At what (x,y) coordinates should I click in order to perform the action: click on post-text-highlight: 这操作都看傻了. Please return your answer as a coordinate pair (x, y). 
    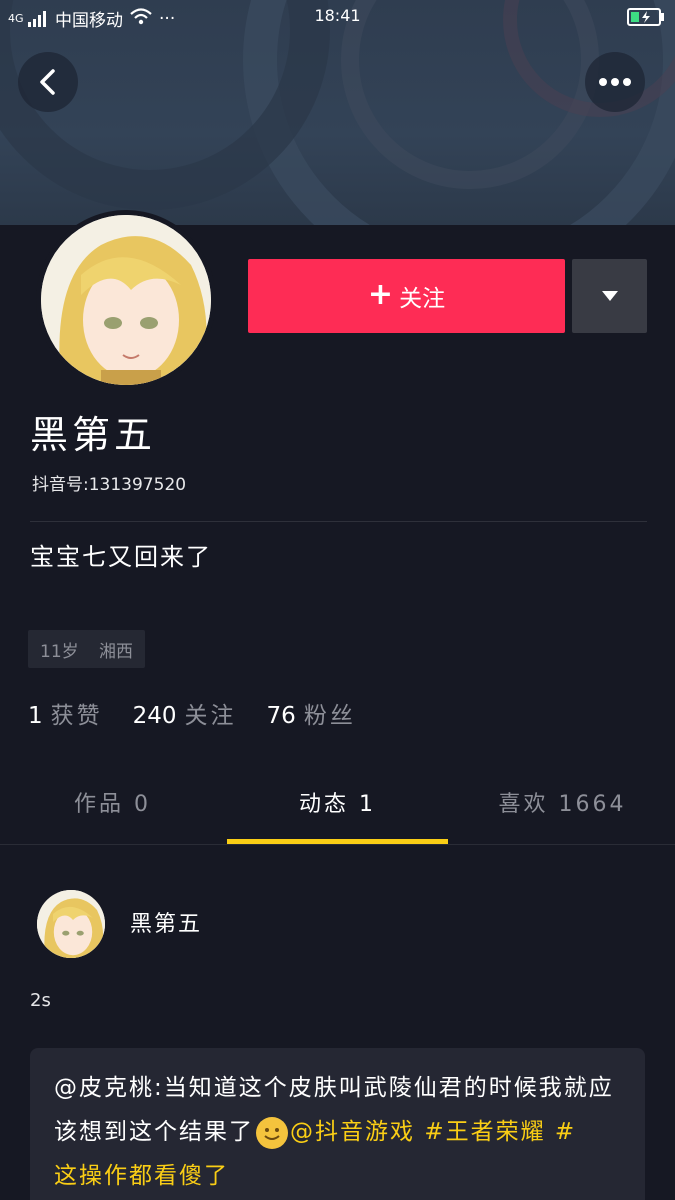
    Looking at the image, I should click on (141, 1176).